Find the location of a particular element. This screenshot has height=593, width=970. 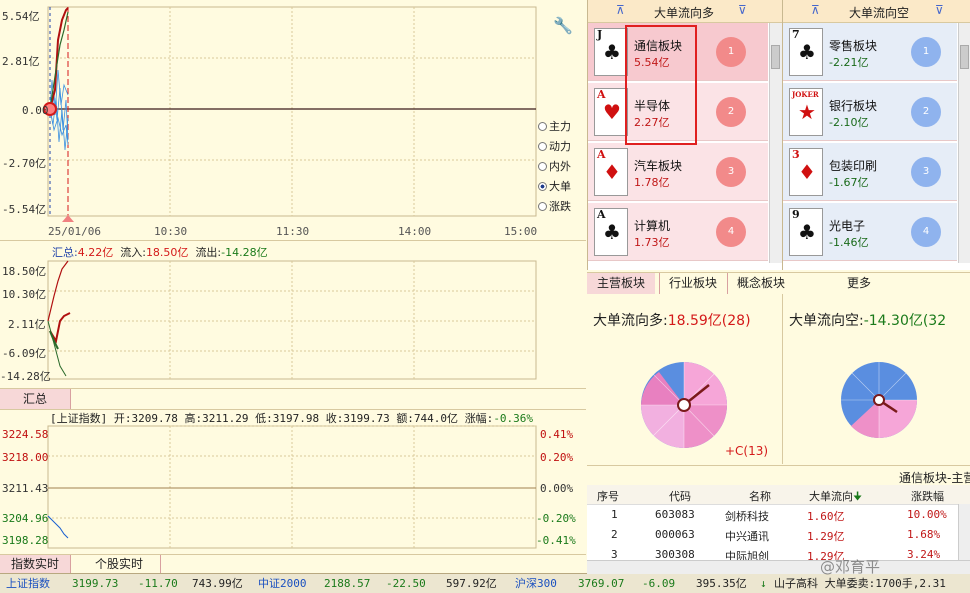

y-label: 10.30亿 is located at coordinates (24, 294).